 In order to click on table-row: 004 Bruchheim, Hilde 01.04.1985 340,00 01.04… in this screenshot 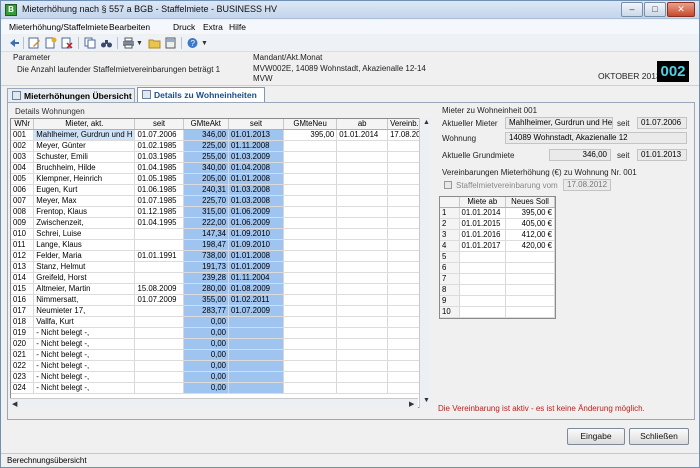, I will do `click(220, 168)`.